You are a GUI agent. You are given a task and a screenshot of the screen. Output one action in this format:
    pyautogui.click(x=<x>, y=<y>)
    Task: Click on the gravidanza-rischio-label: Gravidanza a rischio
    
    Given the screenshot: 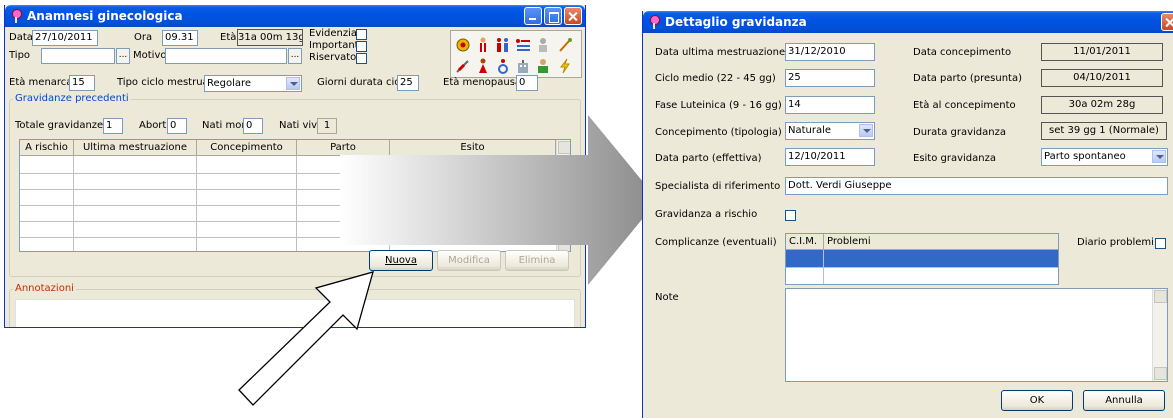 What is the action you would take?
    pyautogui.click(x=706, y=214)
    